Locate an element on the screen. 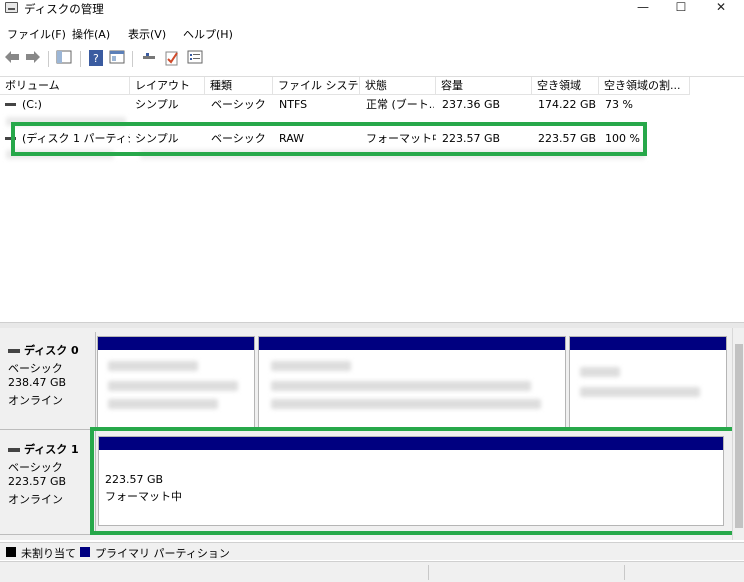 The width and height of the screenshot is (744, 582). disk-0-label: ディスク 0 ベーシック 238.47 GB オンライン is located at coordinates (48, 381).